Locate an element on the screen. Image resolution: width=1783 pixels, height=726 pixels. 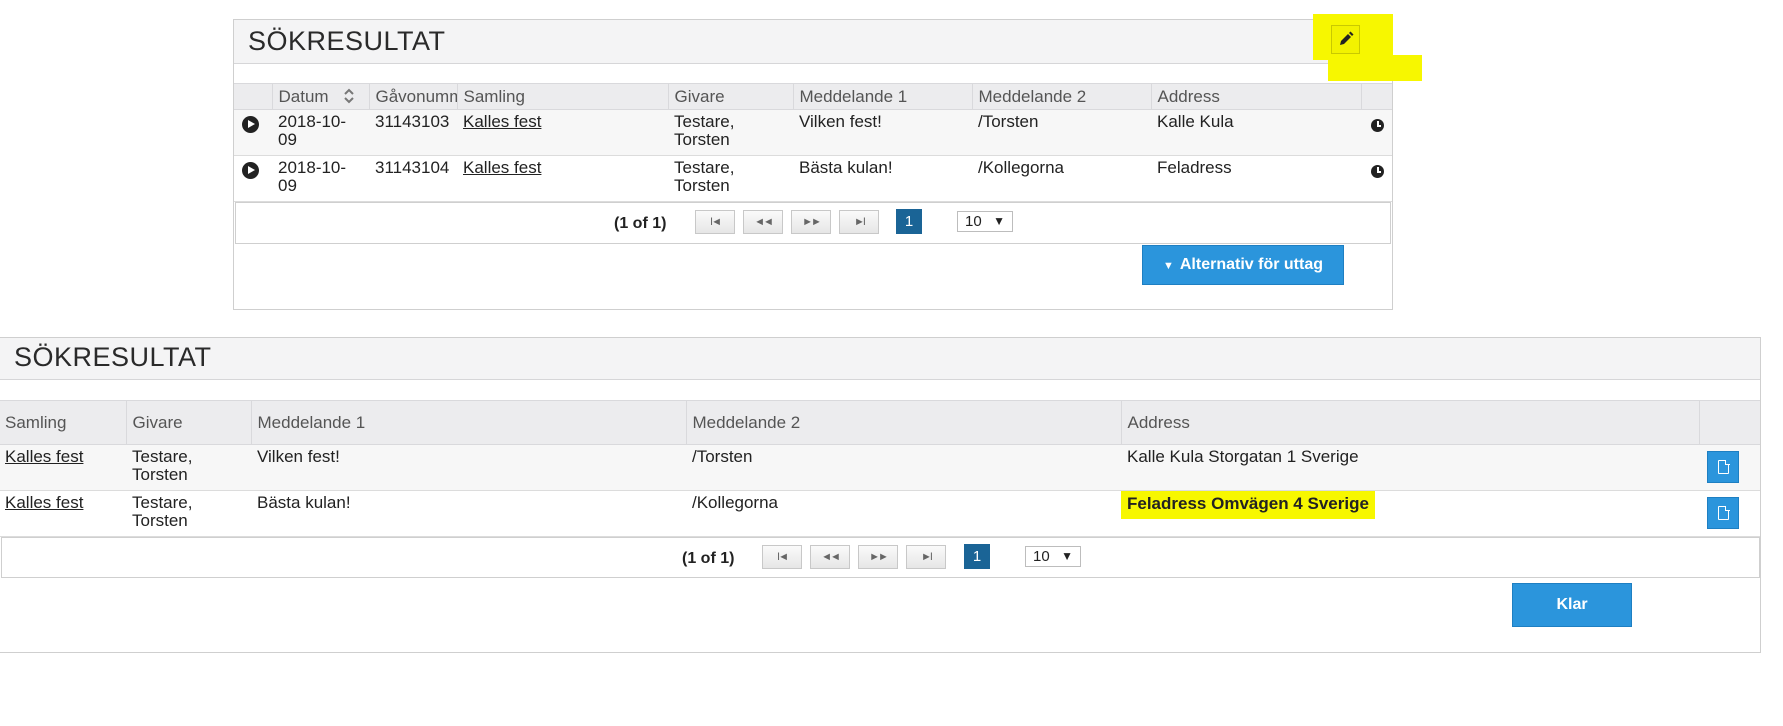
done-button-label: Klar is located at coordinates (1572, 604).